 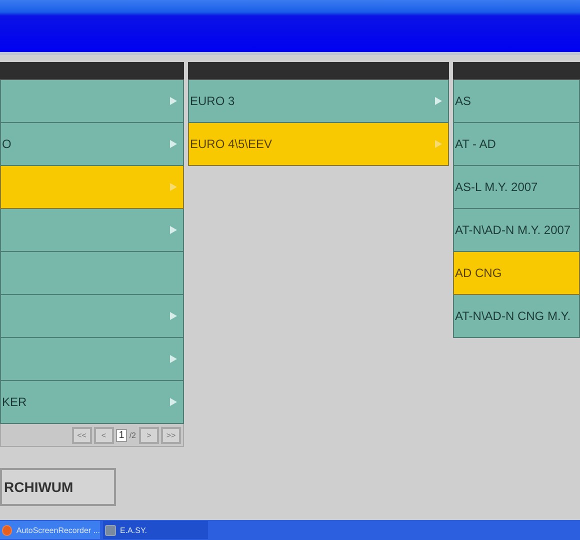 What do you see at coordinates (516, 101) in the screenshot?
I see `list-item: AS` at bounding box center [516, 101].